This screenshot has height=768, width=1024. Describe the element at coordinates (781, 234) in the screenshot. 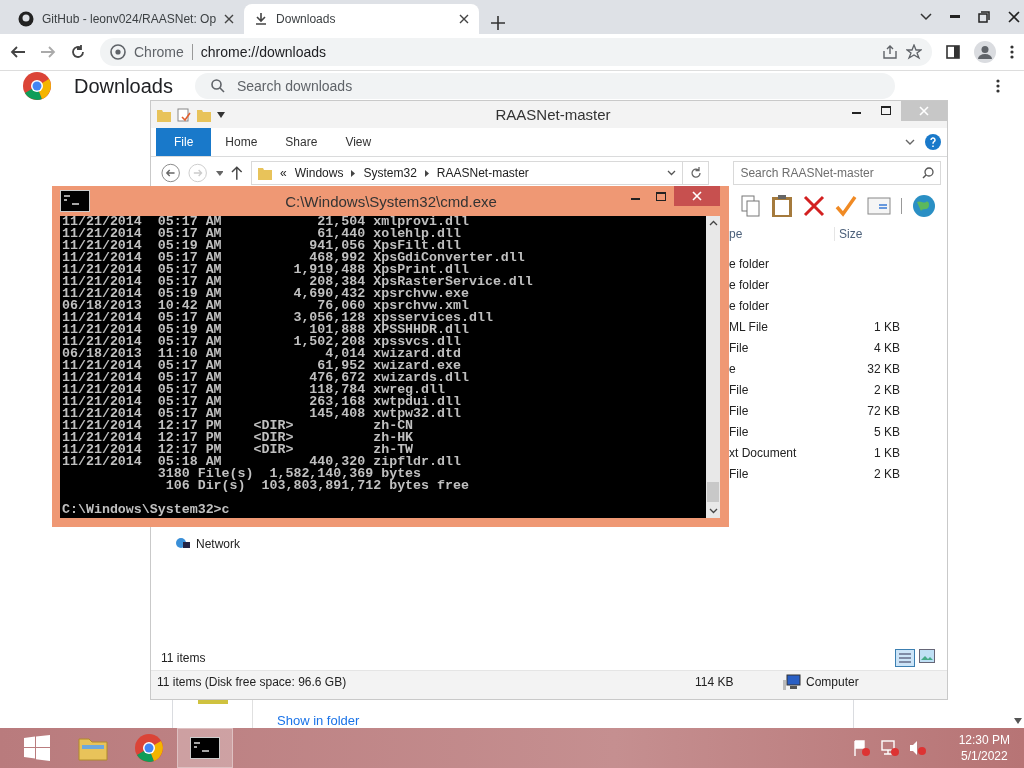

I see `column-header: pe` at that location.